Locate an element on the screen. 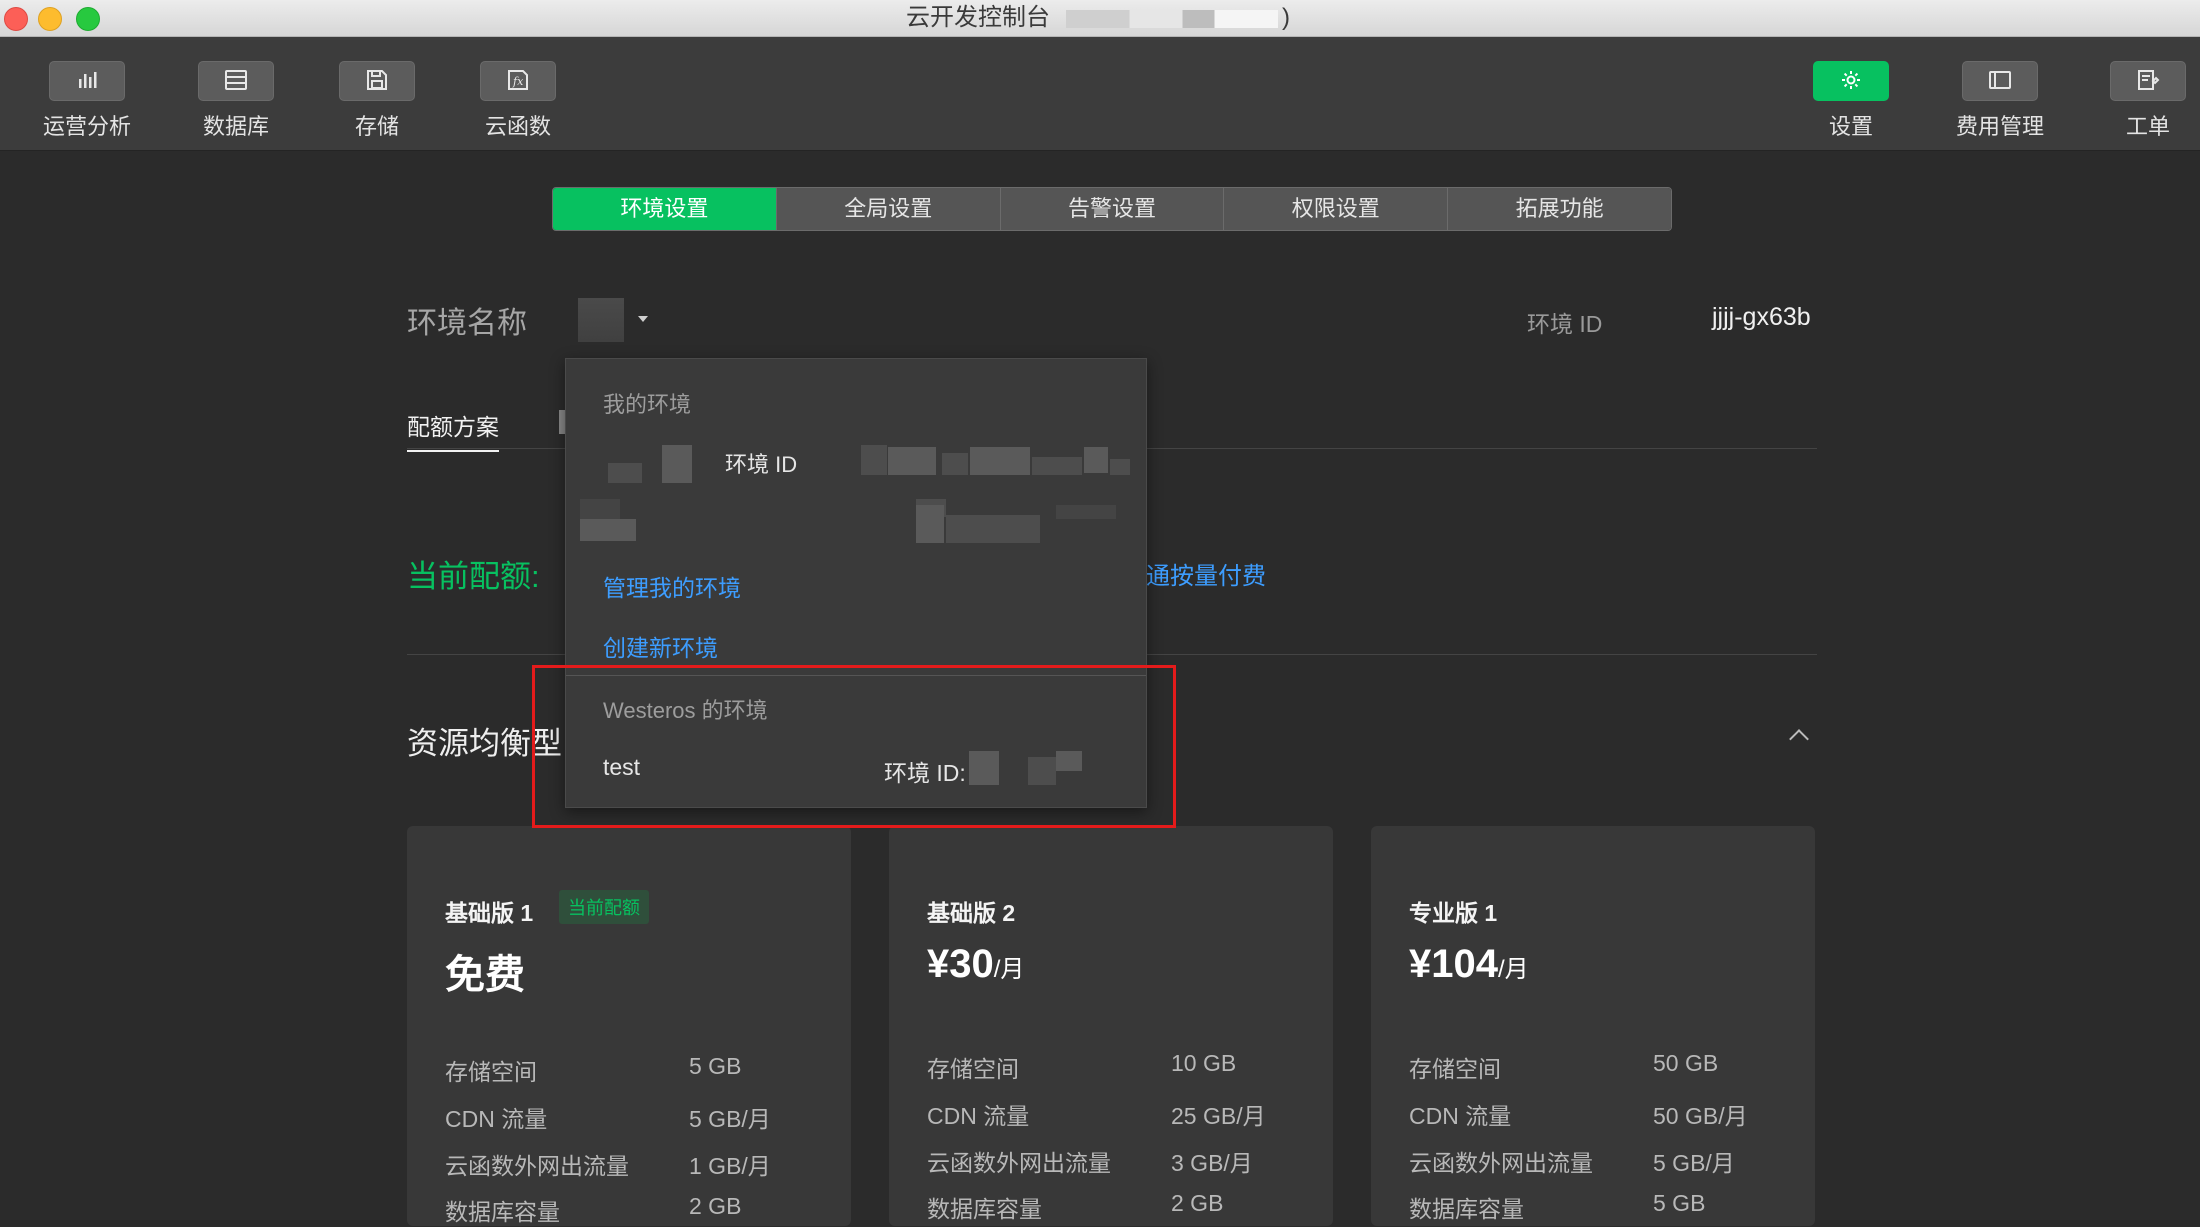 Image resolution: width=2200 pixels, height=1227 pixels. env-id-value: jjjj-gx63b is located at coordinates (1761, 317).